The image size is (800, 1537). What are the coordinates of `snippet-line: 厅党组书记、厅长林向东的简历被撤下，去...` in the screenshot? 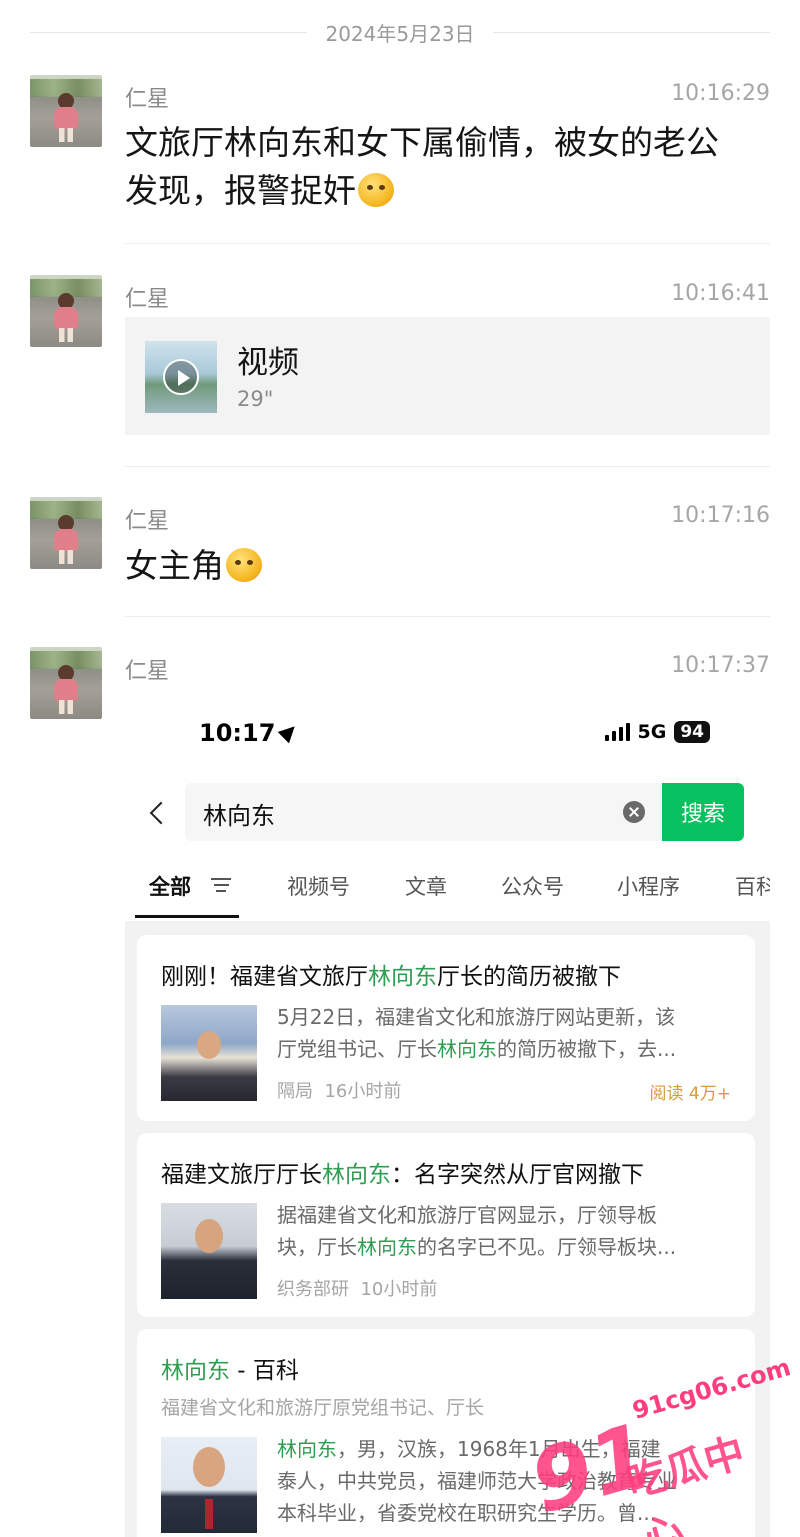 It's located at (507, 1049).